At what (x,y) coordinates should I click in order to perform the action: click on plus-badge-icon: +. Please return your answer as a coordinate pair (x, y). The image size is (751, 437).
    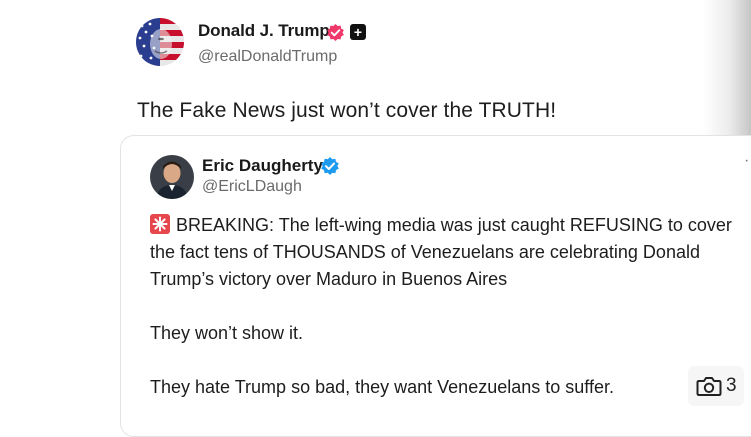
    Looking at the image, I should click on (358, 32).